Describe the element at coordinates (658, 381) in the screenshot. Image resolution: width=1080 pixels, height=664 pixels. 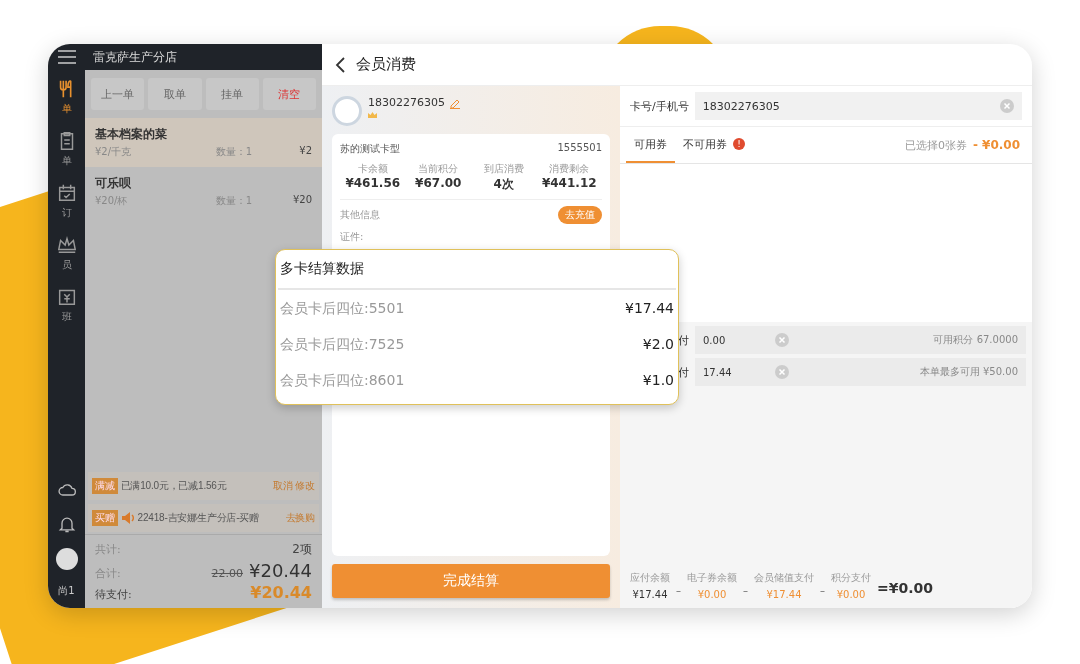
I see `card-amount: ¥1.0` at that location.